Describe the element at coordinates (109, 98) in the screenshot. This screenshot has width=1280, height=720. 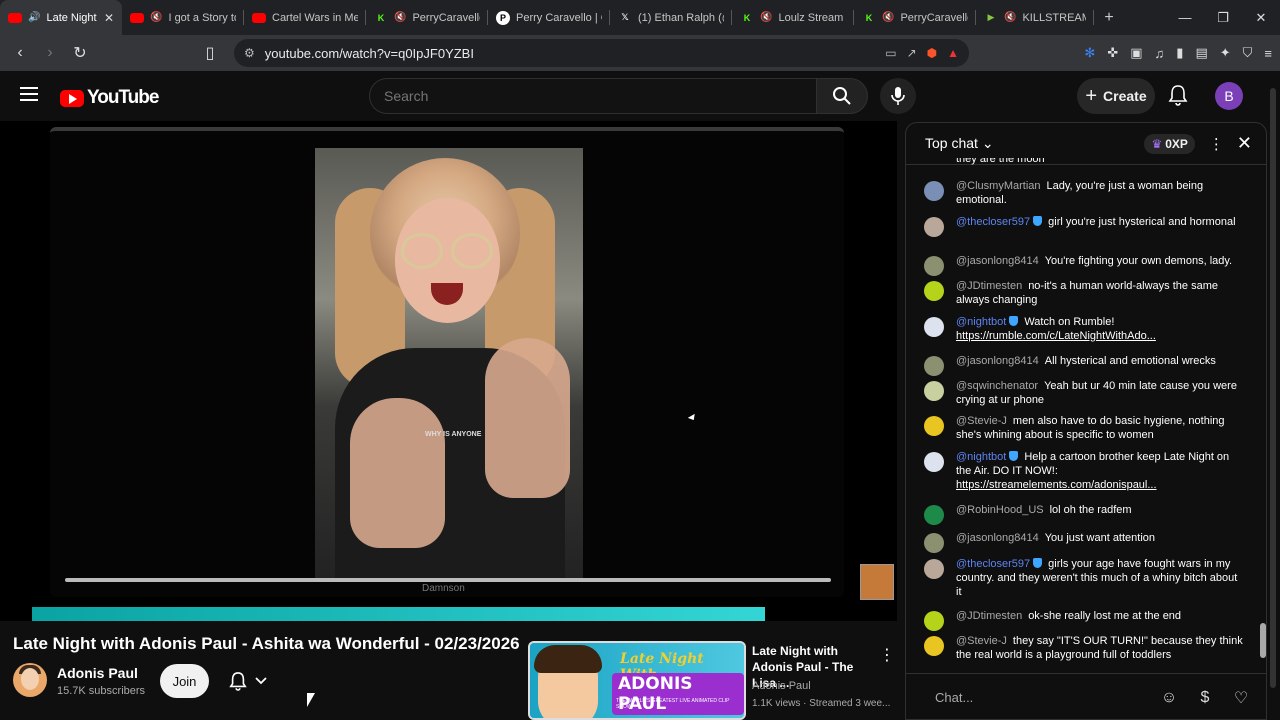
I see `youtube-logo: YouTube` at that location.